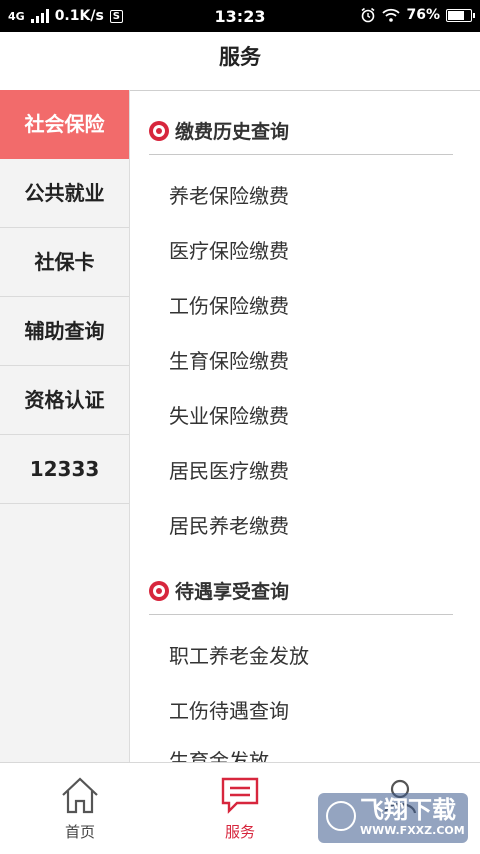 Image resolution: width=480 pixels, height=854 pixels. I want to click on section-title-text: 缴费历史查询, so click(232, 132).